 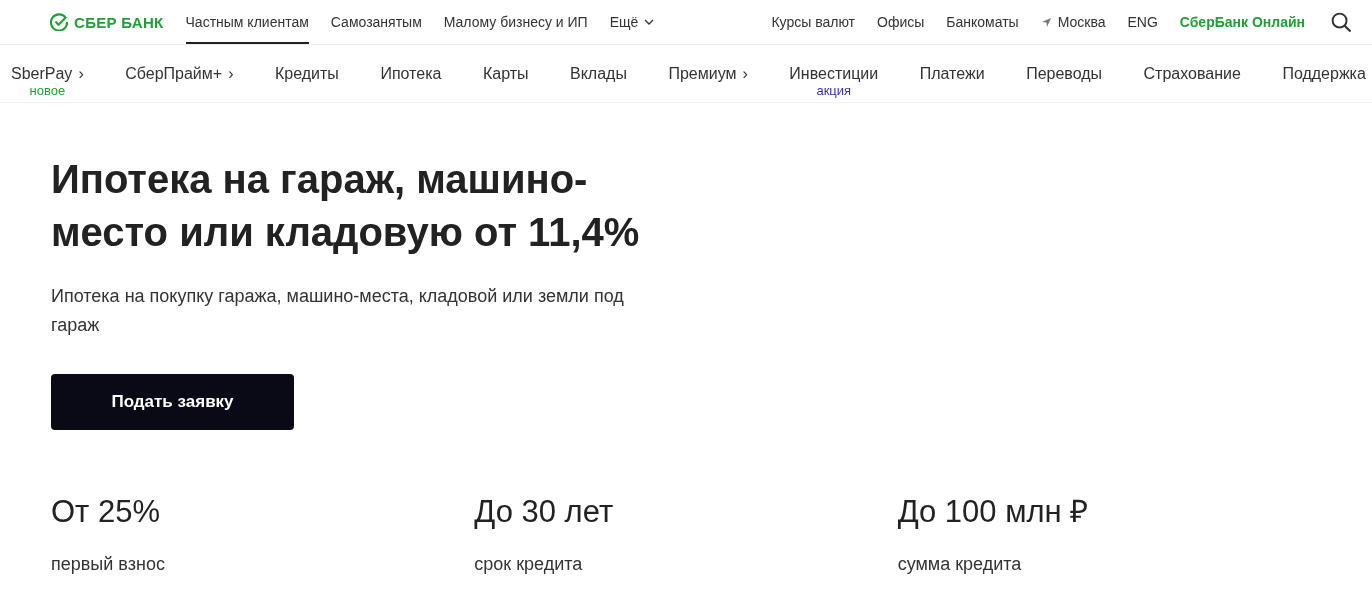 I want to click on stat-value: До 100 млн ₽, so click(x=993, y=512).